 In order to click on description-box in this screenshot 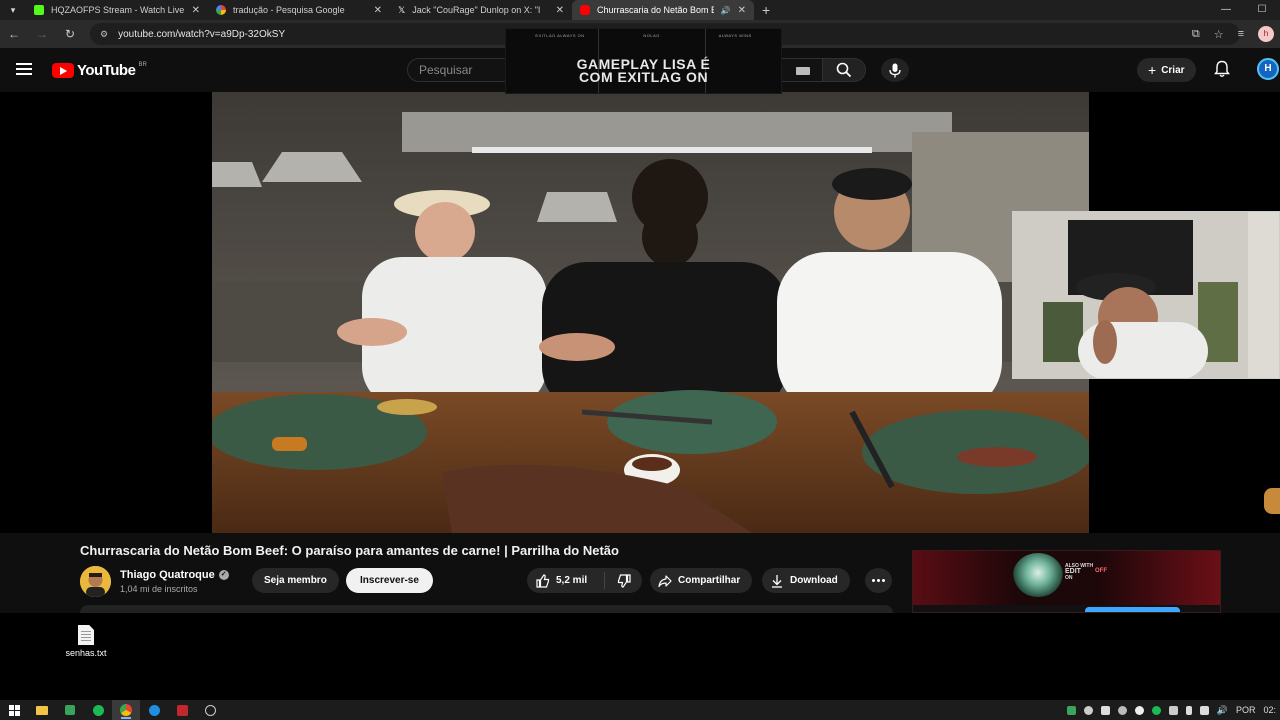, I will do `click(486, 609)`.